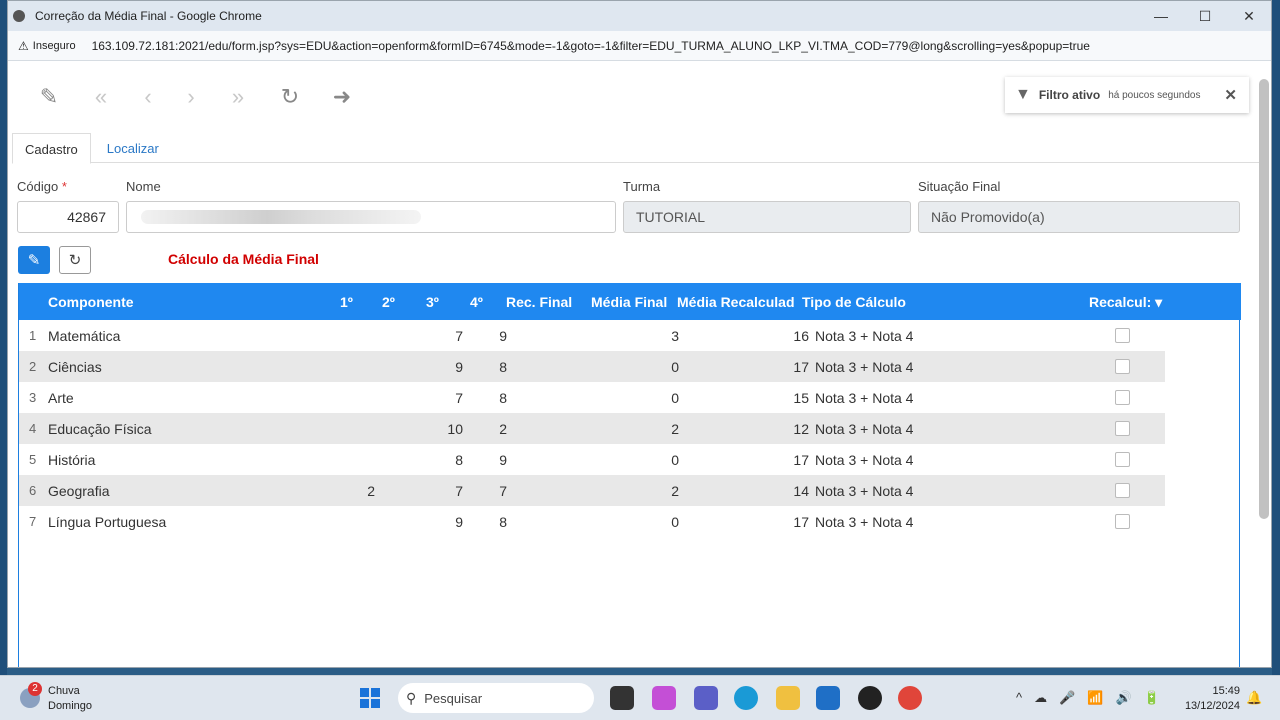 This screenshot has height=720, width=1280. What do you see at coordinates (1152, 698) in the screenshot?
I see `battery-icon: 🔋` at bounding box center [1152, 698].